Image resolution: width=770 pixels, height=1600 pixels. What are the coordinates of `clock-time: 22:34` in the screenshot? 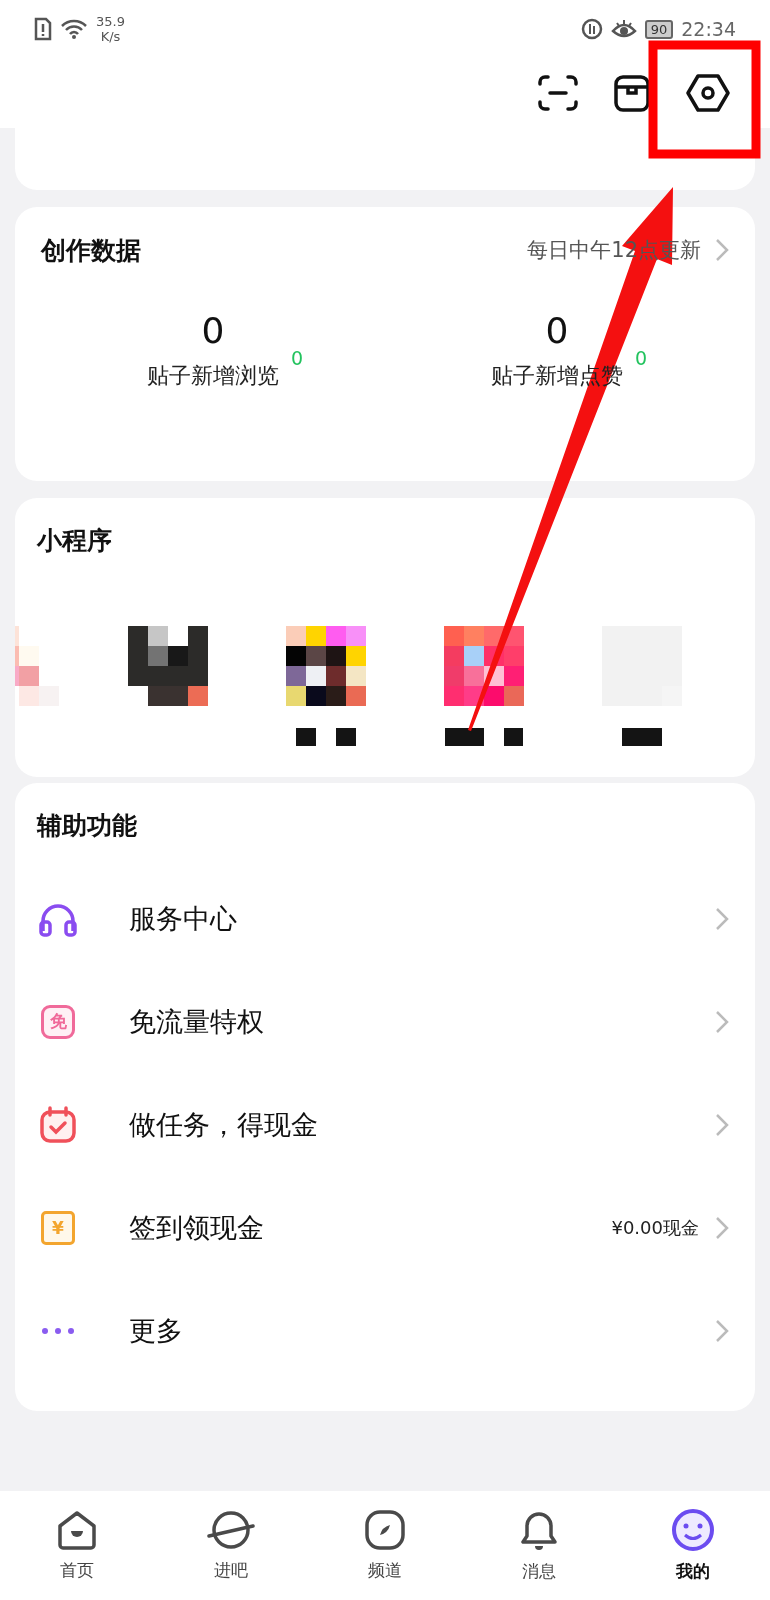 It's located at (708, 29).